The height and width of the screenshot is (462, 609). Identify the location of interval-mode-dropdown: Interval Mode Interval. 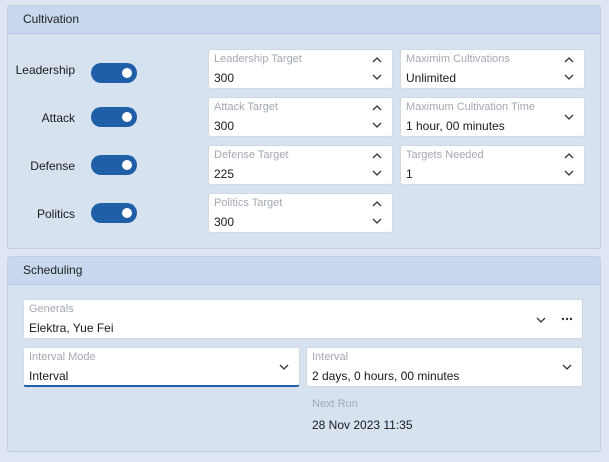
(161, 367).